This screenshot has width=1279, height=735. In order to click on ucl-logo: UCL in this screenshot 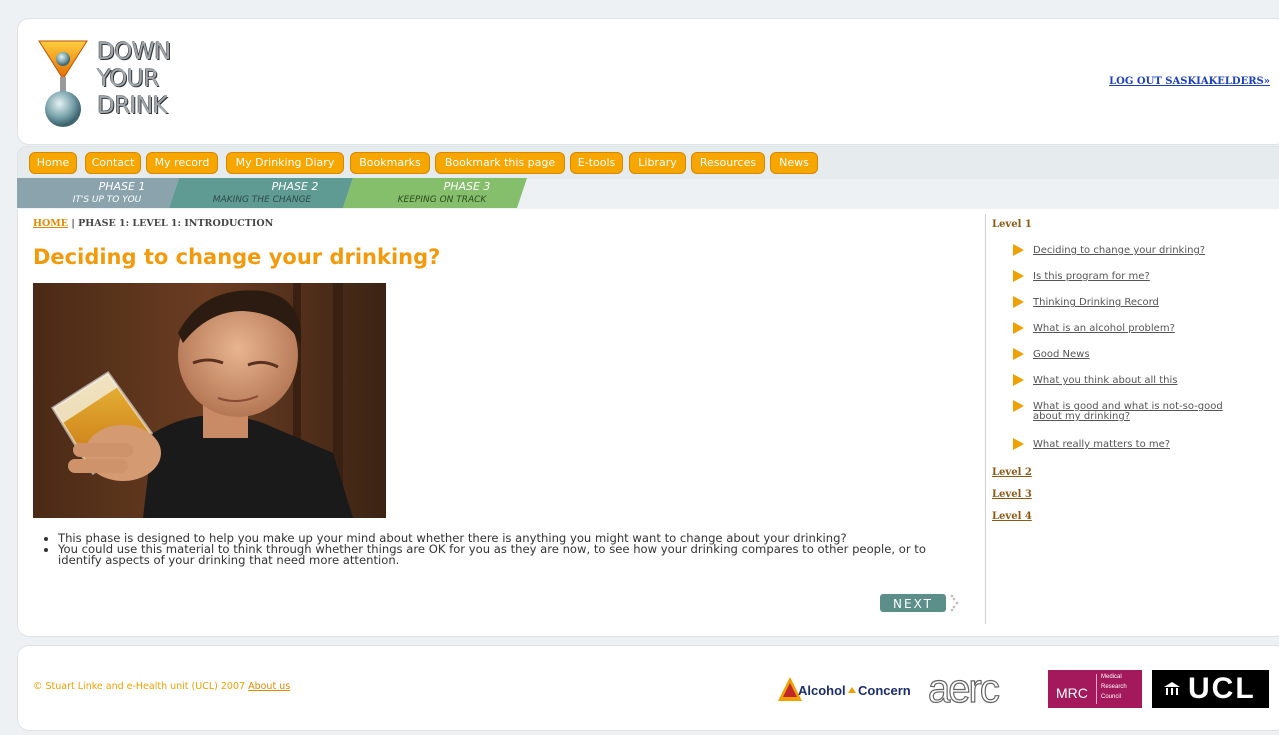, I will do `click(1210, 689)`.